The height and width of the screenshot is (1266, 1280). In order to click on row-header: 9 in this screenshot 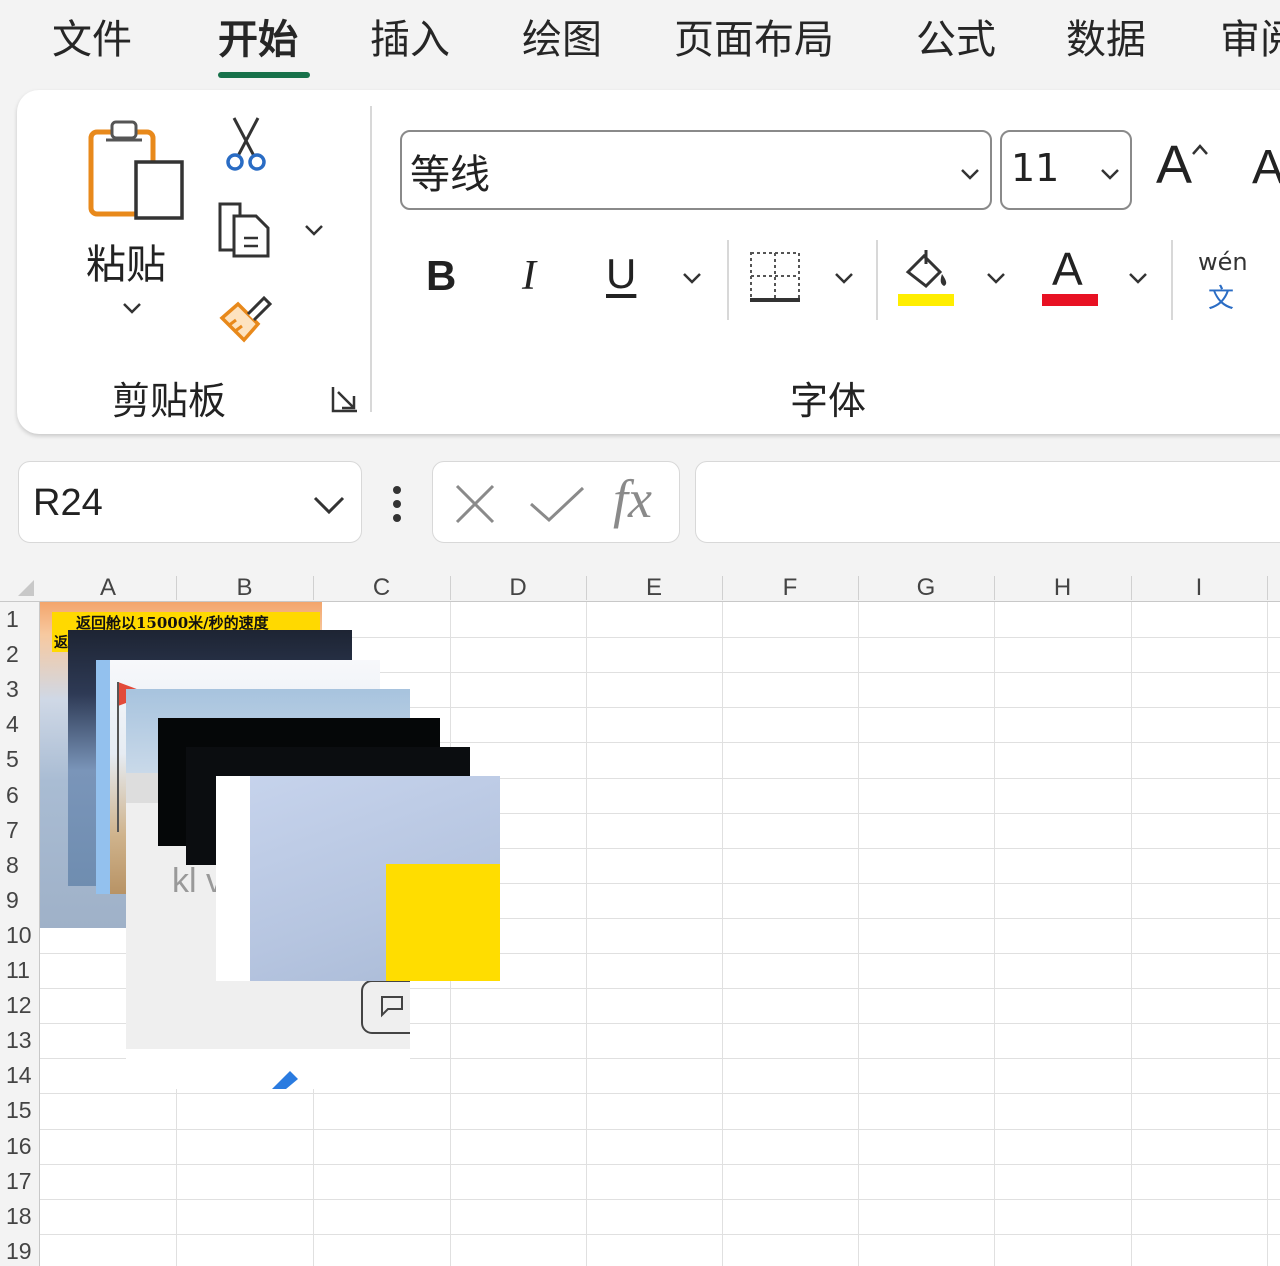, I will do `click(18, 900)`.